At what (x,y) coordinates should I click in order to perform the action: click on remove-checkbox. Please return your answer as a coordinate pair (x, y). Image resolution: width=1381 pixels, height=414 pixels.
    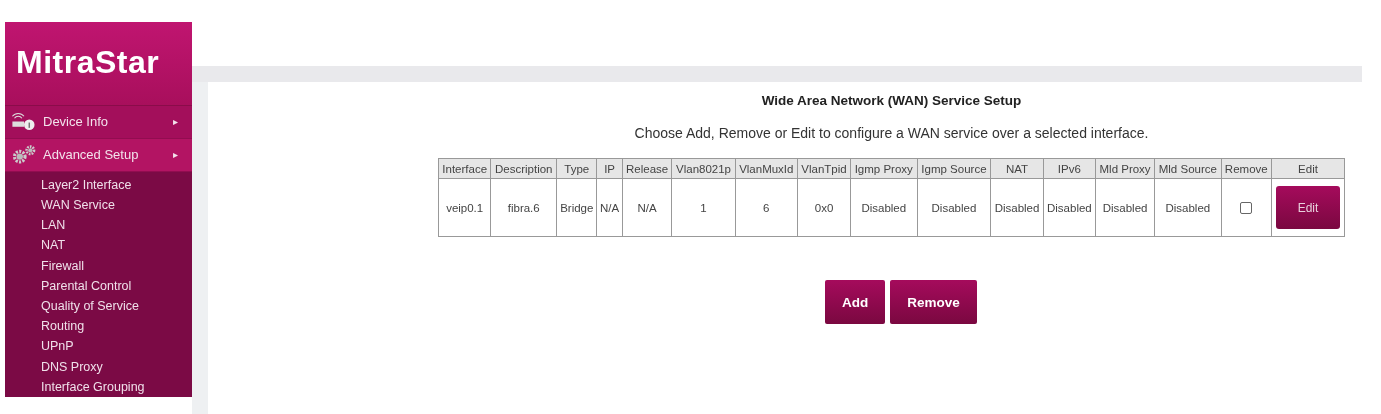
    Looking at the image, I should click on (1246, 208).